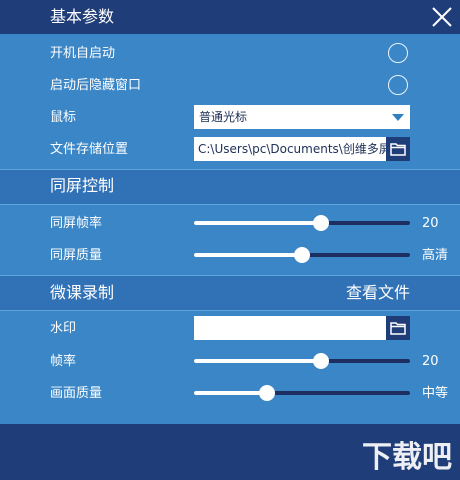 This screenshot has height=480, width=460. I want to click on autostart-label: 开机自启动, so click(83, 53).